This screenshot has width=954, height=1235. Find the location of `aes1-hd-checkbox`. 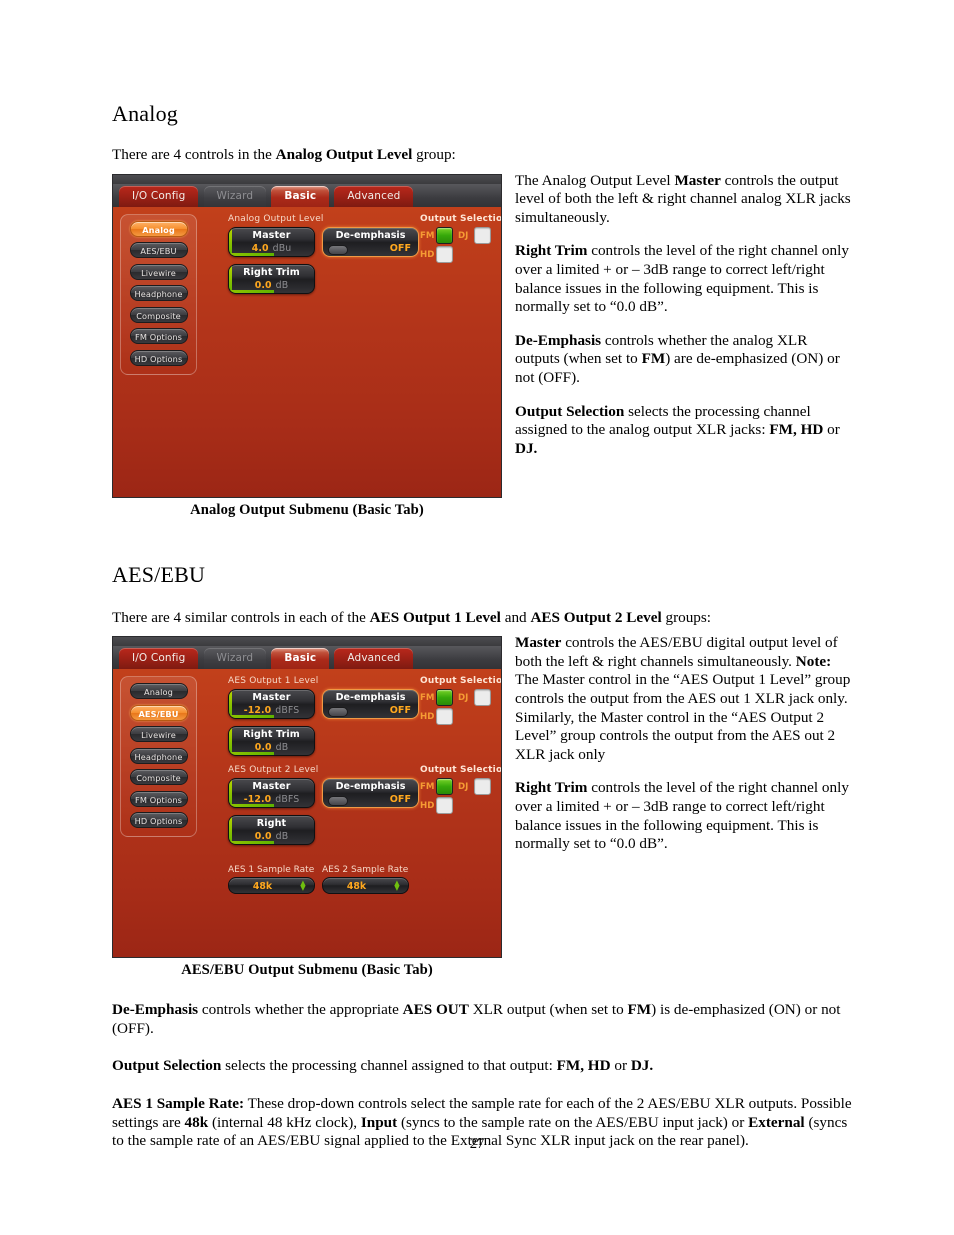

aes1-hd-checkbox is located at coordinates (444, 717).